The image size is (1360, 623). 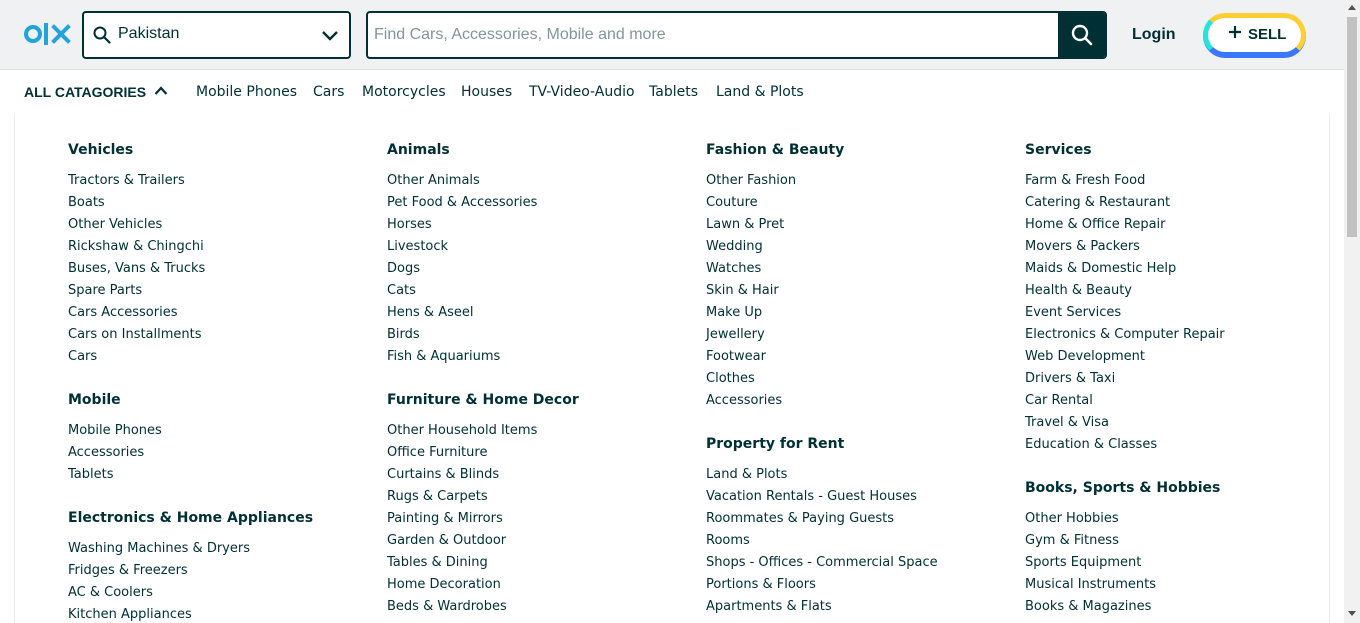 I want to click on category-link: Beds & Wardrobes, so click(x=483, y=607).